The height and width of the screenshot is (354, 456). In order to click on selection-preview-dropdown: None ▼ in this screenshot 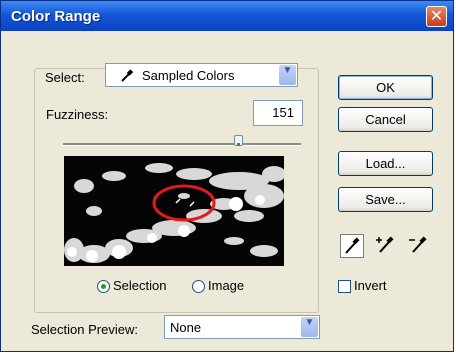, I will do `click(242, 327)`.